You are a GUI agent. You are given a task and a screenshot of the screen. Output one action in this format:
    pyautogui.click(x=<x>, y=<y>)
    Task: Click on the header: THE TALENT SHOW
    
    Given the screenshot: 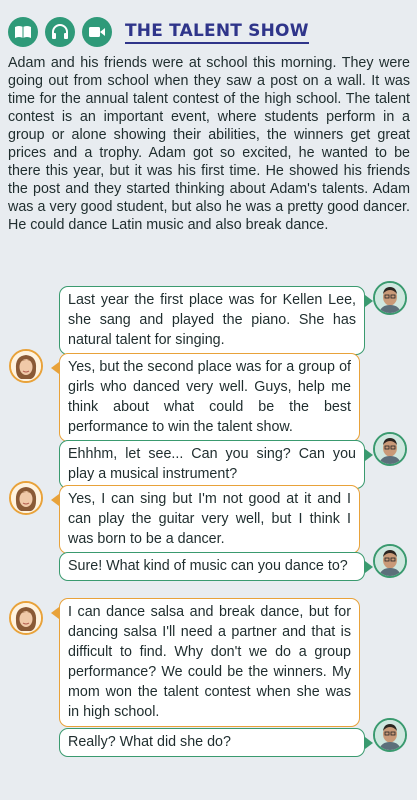 What is the action you would take?
    pyautogui.click(x=158, y=32)
    